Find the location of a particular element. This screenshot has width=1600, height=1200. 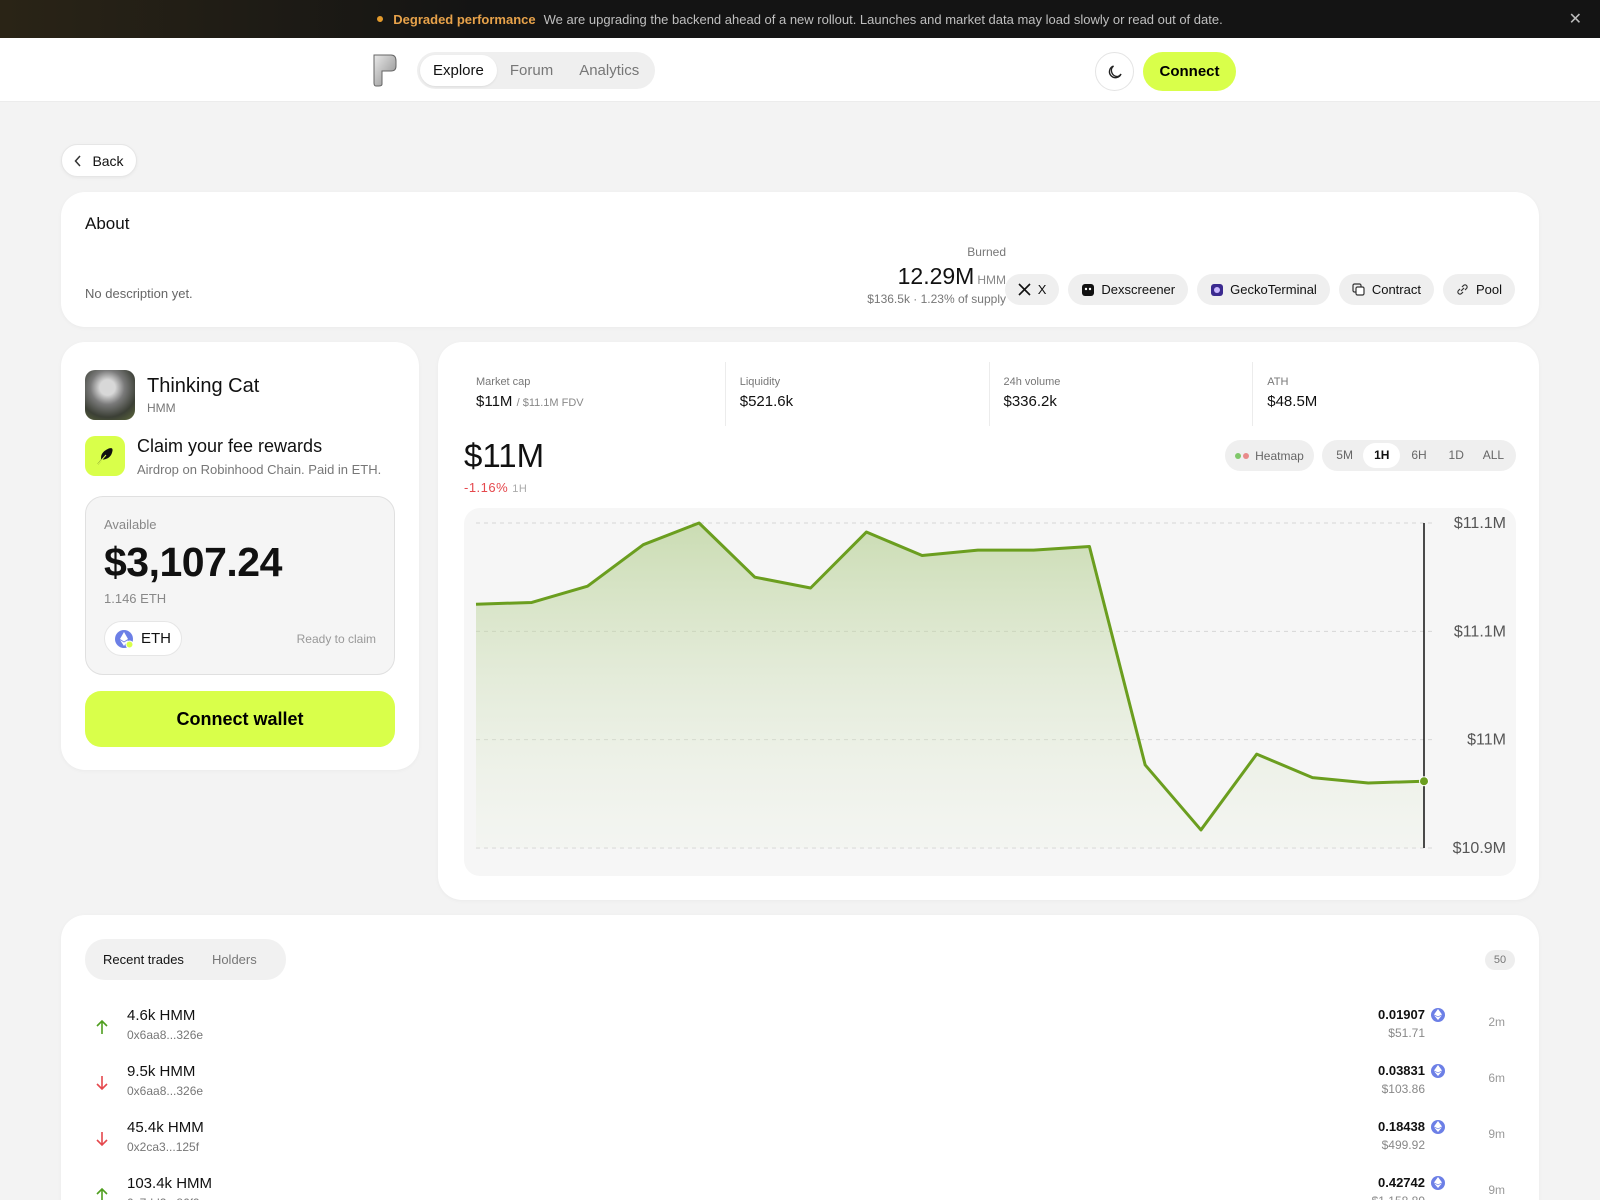

app-logo is located at coordinates (384, 70).